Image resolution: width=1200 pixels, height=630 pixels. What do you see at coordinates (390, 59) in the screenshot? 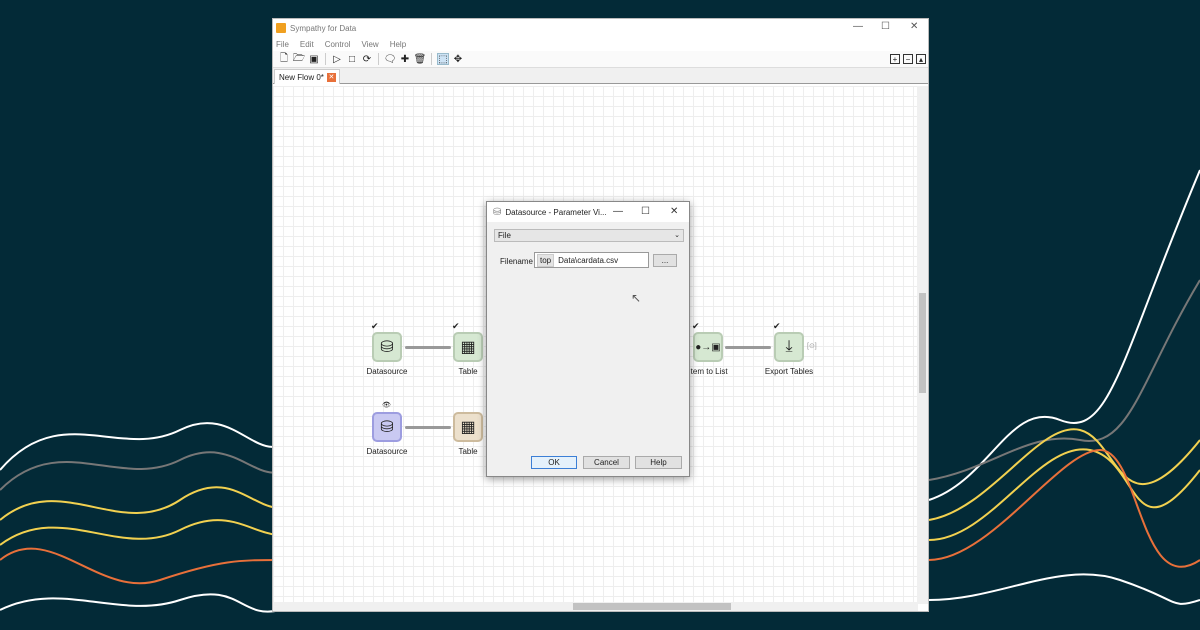
I see `comment-icon: 🗨` at bounding box center [390, 59].